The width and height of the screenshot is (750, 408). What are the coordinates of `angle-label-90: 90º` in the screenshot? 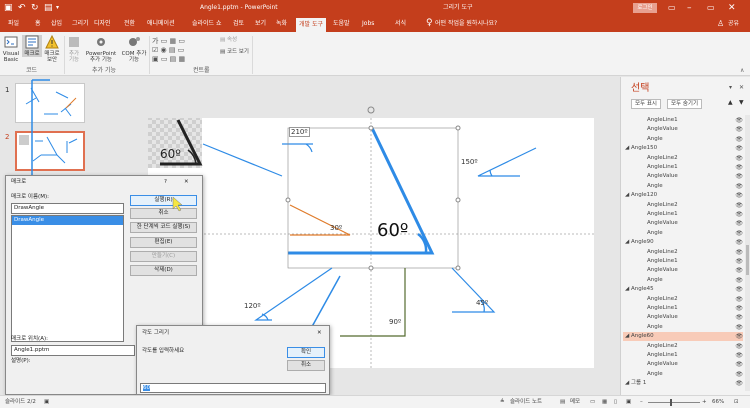 It's located at (395, 322).